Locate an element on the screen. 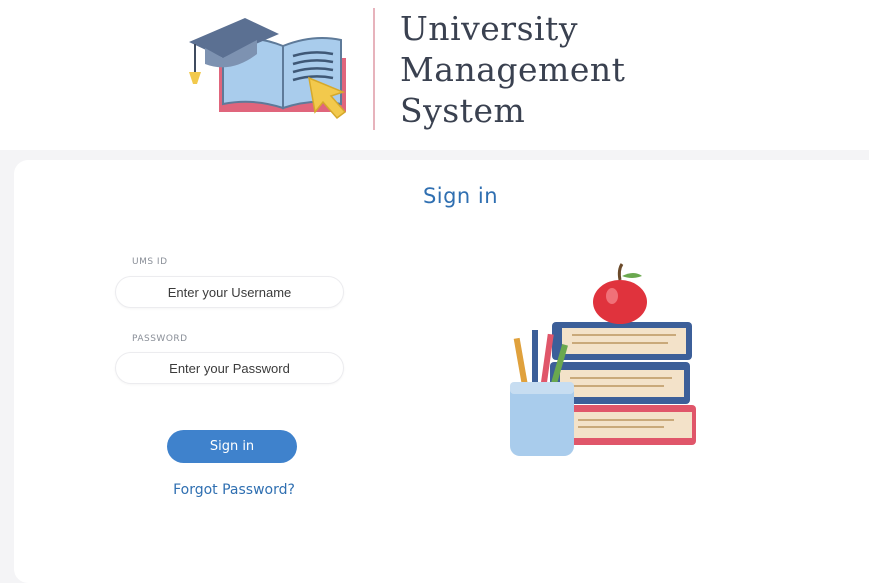  app-title-line: System is located at coordinates (463, 110).